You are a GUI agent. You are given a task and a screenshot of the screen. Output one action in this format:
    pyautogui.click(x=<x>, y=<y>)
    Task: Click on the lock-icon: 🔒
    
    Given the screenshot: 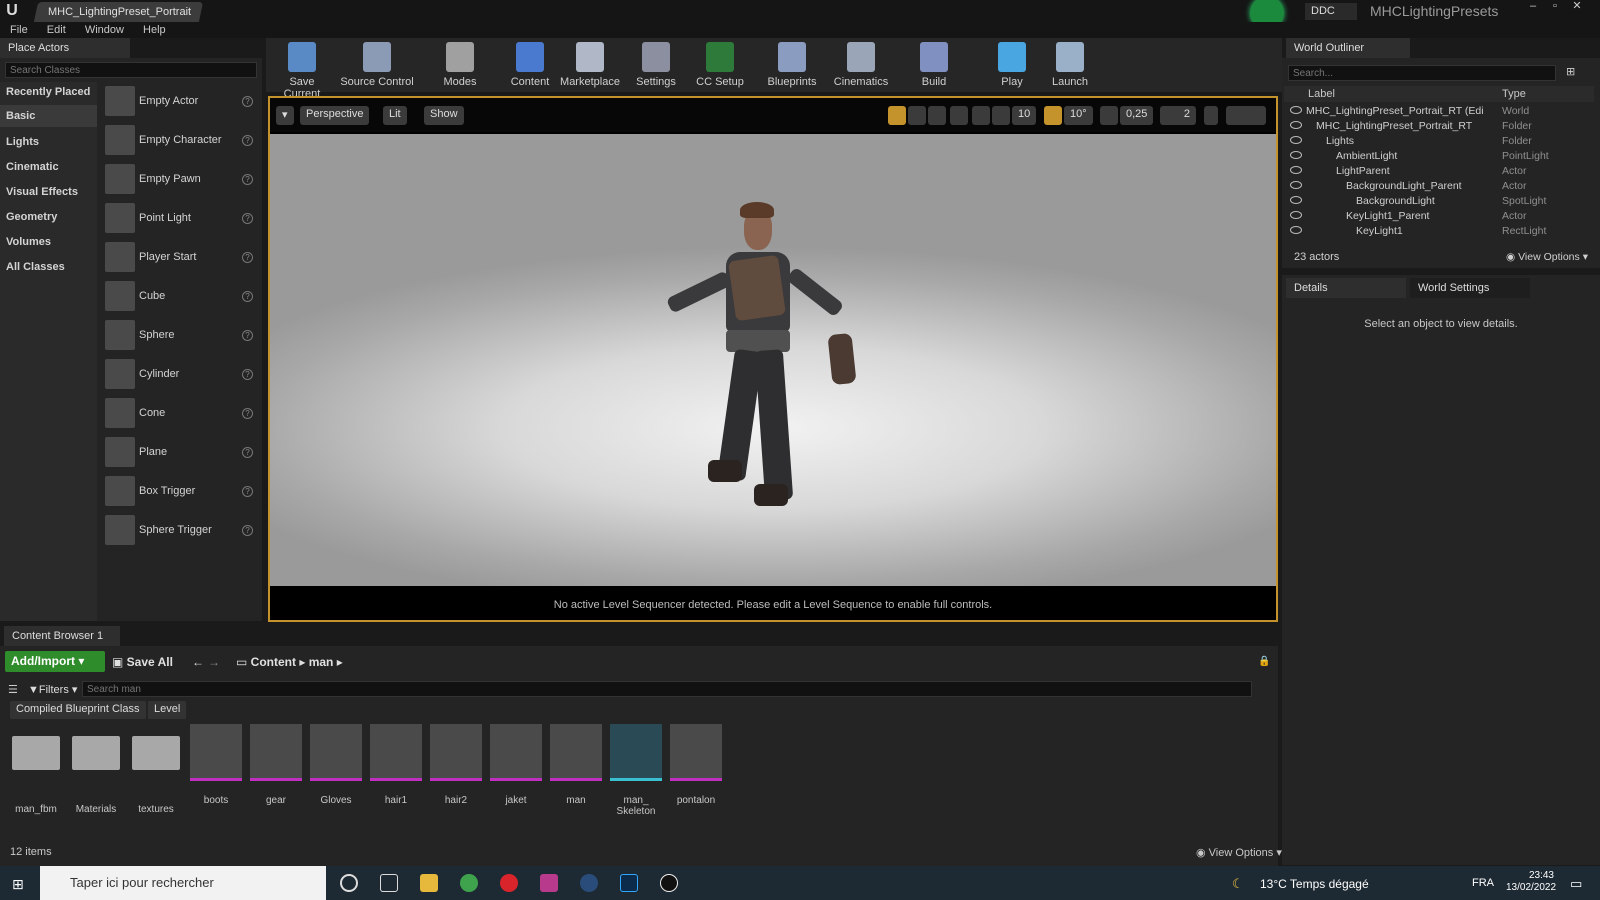 What is the action you would take?
    pyautogui.click(x=1264, y=661)
    